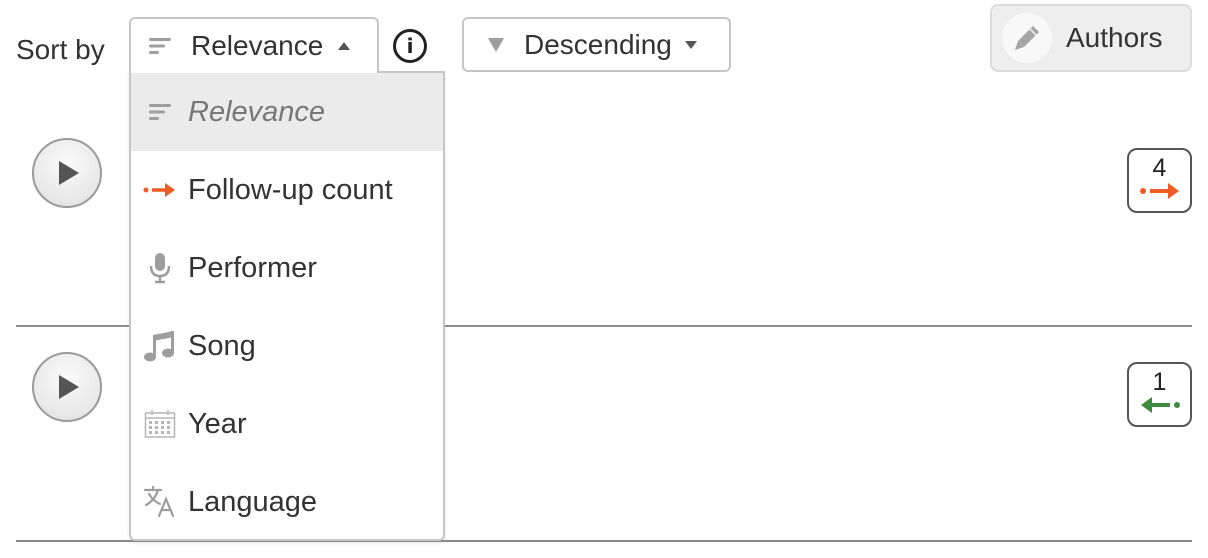  Describe the element at coordinates (253, 501) in the screenshot. I see `sort-option-label: Language` at that location.